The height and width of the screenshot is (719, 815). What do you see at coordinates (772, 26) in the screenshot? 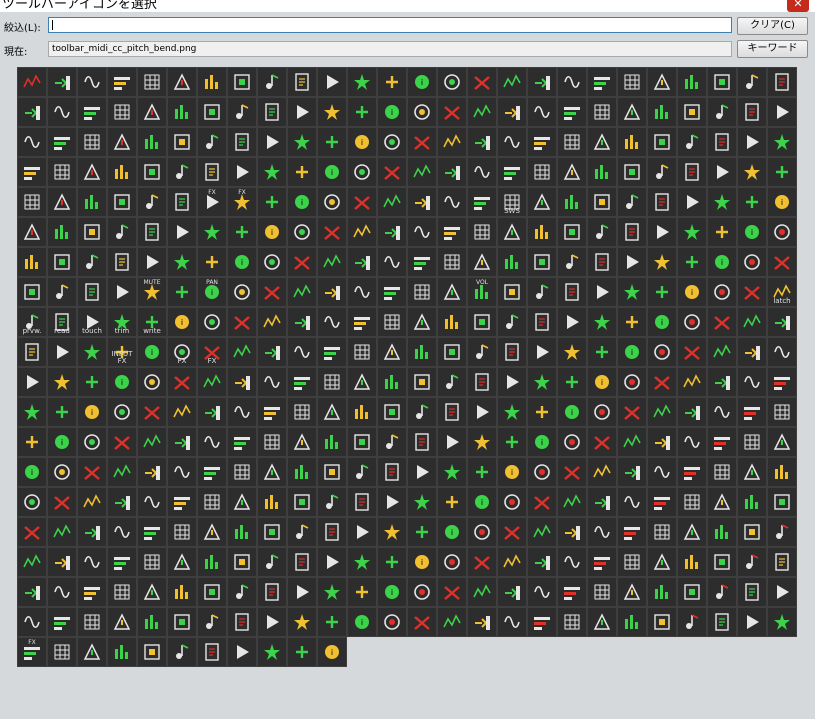
I see `clear-button: クリア(C)` at bounding box center [772, 26].